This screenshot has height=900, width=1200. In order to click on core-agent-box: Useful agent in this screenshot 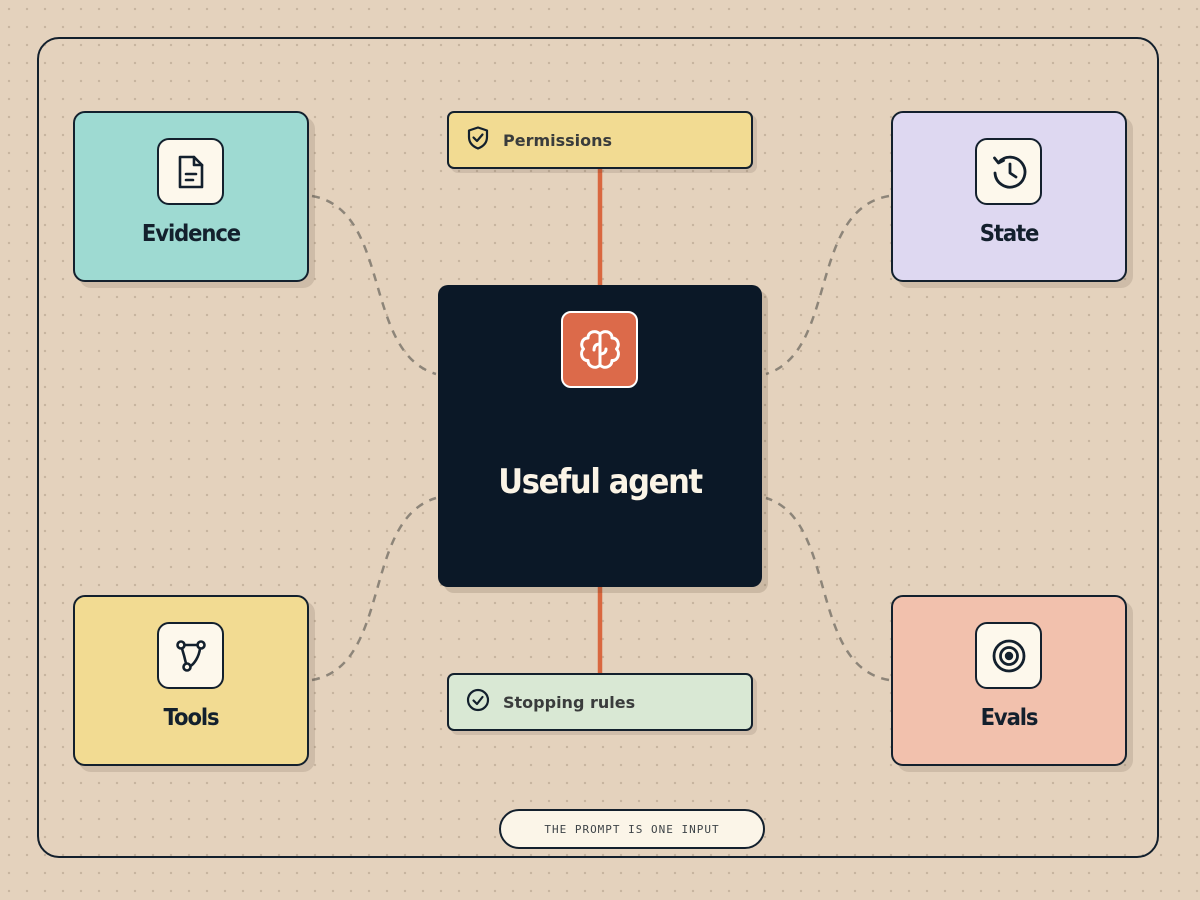, I will do `click(600, 436)`.